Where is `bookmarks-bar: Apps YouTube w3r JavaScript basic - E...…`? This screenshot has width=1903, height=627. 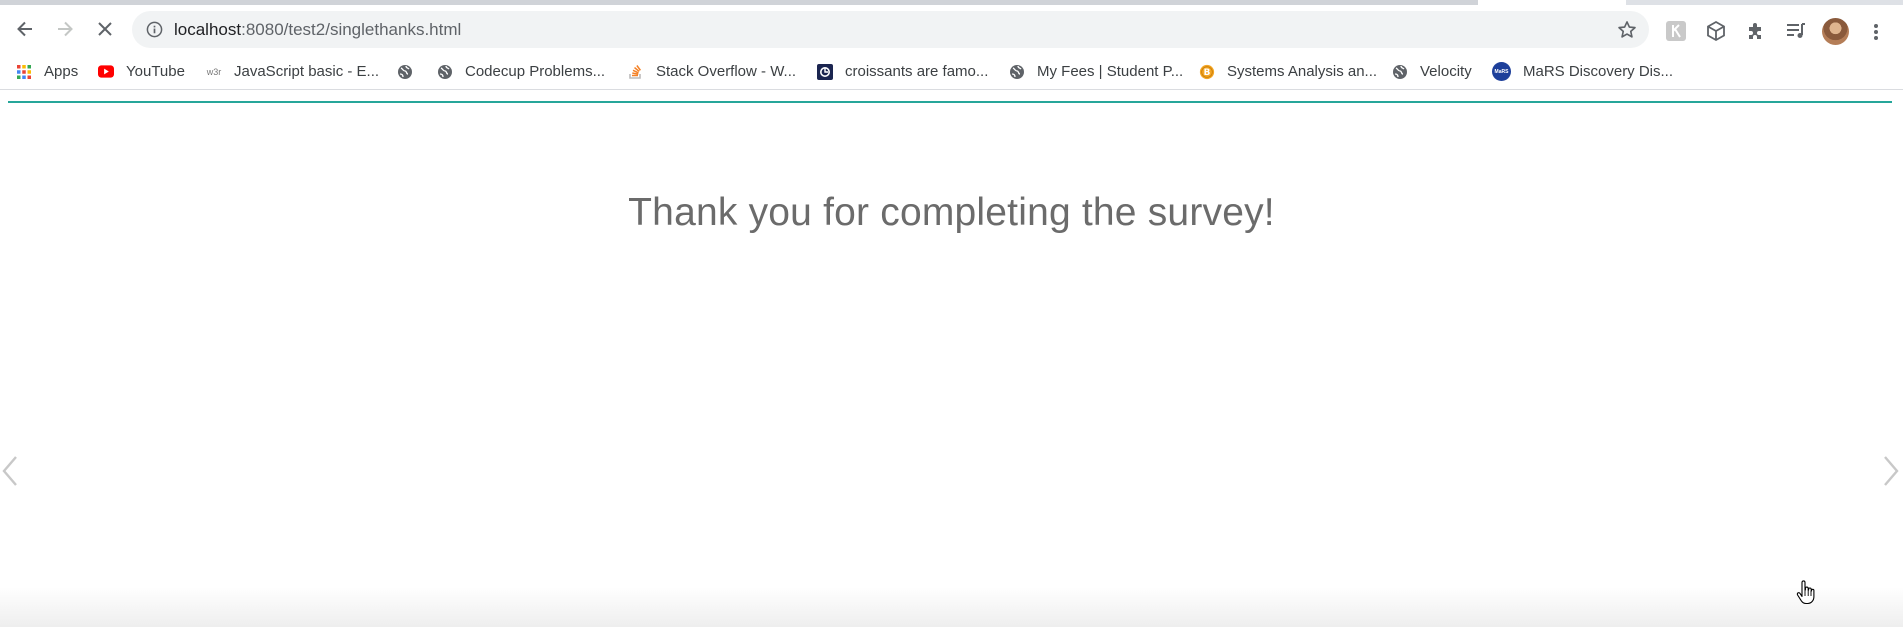
bookmarks-bar: Apps YouTube w3r JavaScript basic - E...… is located at coordinates (951, 72).